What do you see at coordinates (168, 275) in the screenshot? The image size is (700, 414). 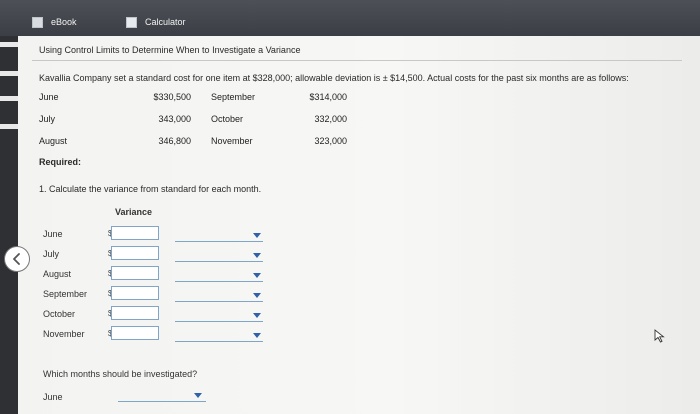 I see `variance-row: August $` at bounding box center [168, 275].